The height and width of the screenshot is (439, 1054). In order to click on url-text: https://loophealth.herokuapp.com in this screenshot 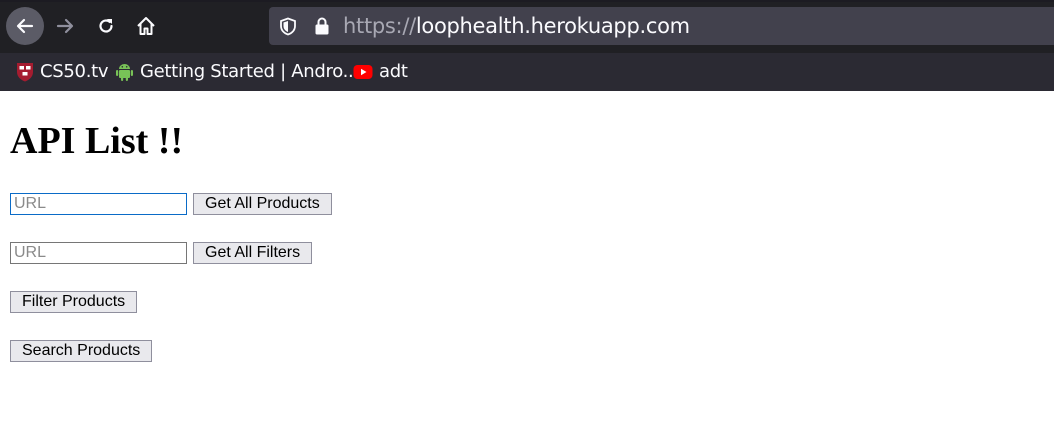, I will do `click(516, 26)`.